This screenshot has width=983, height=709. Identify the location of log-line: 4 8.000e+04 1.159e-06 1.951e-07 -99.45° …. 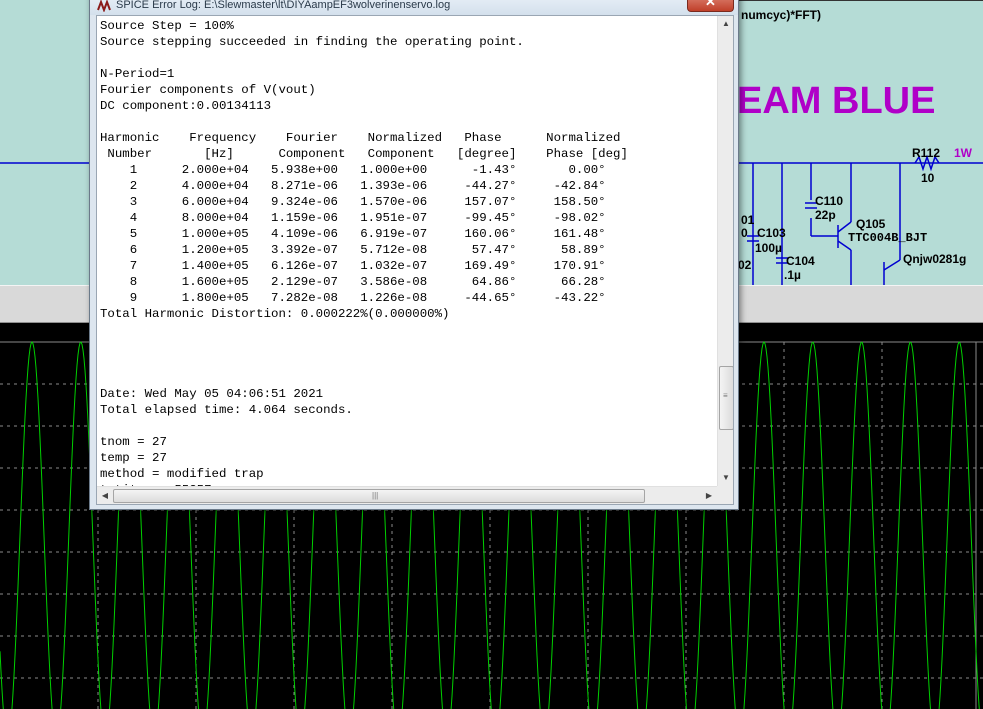
(353, 218).